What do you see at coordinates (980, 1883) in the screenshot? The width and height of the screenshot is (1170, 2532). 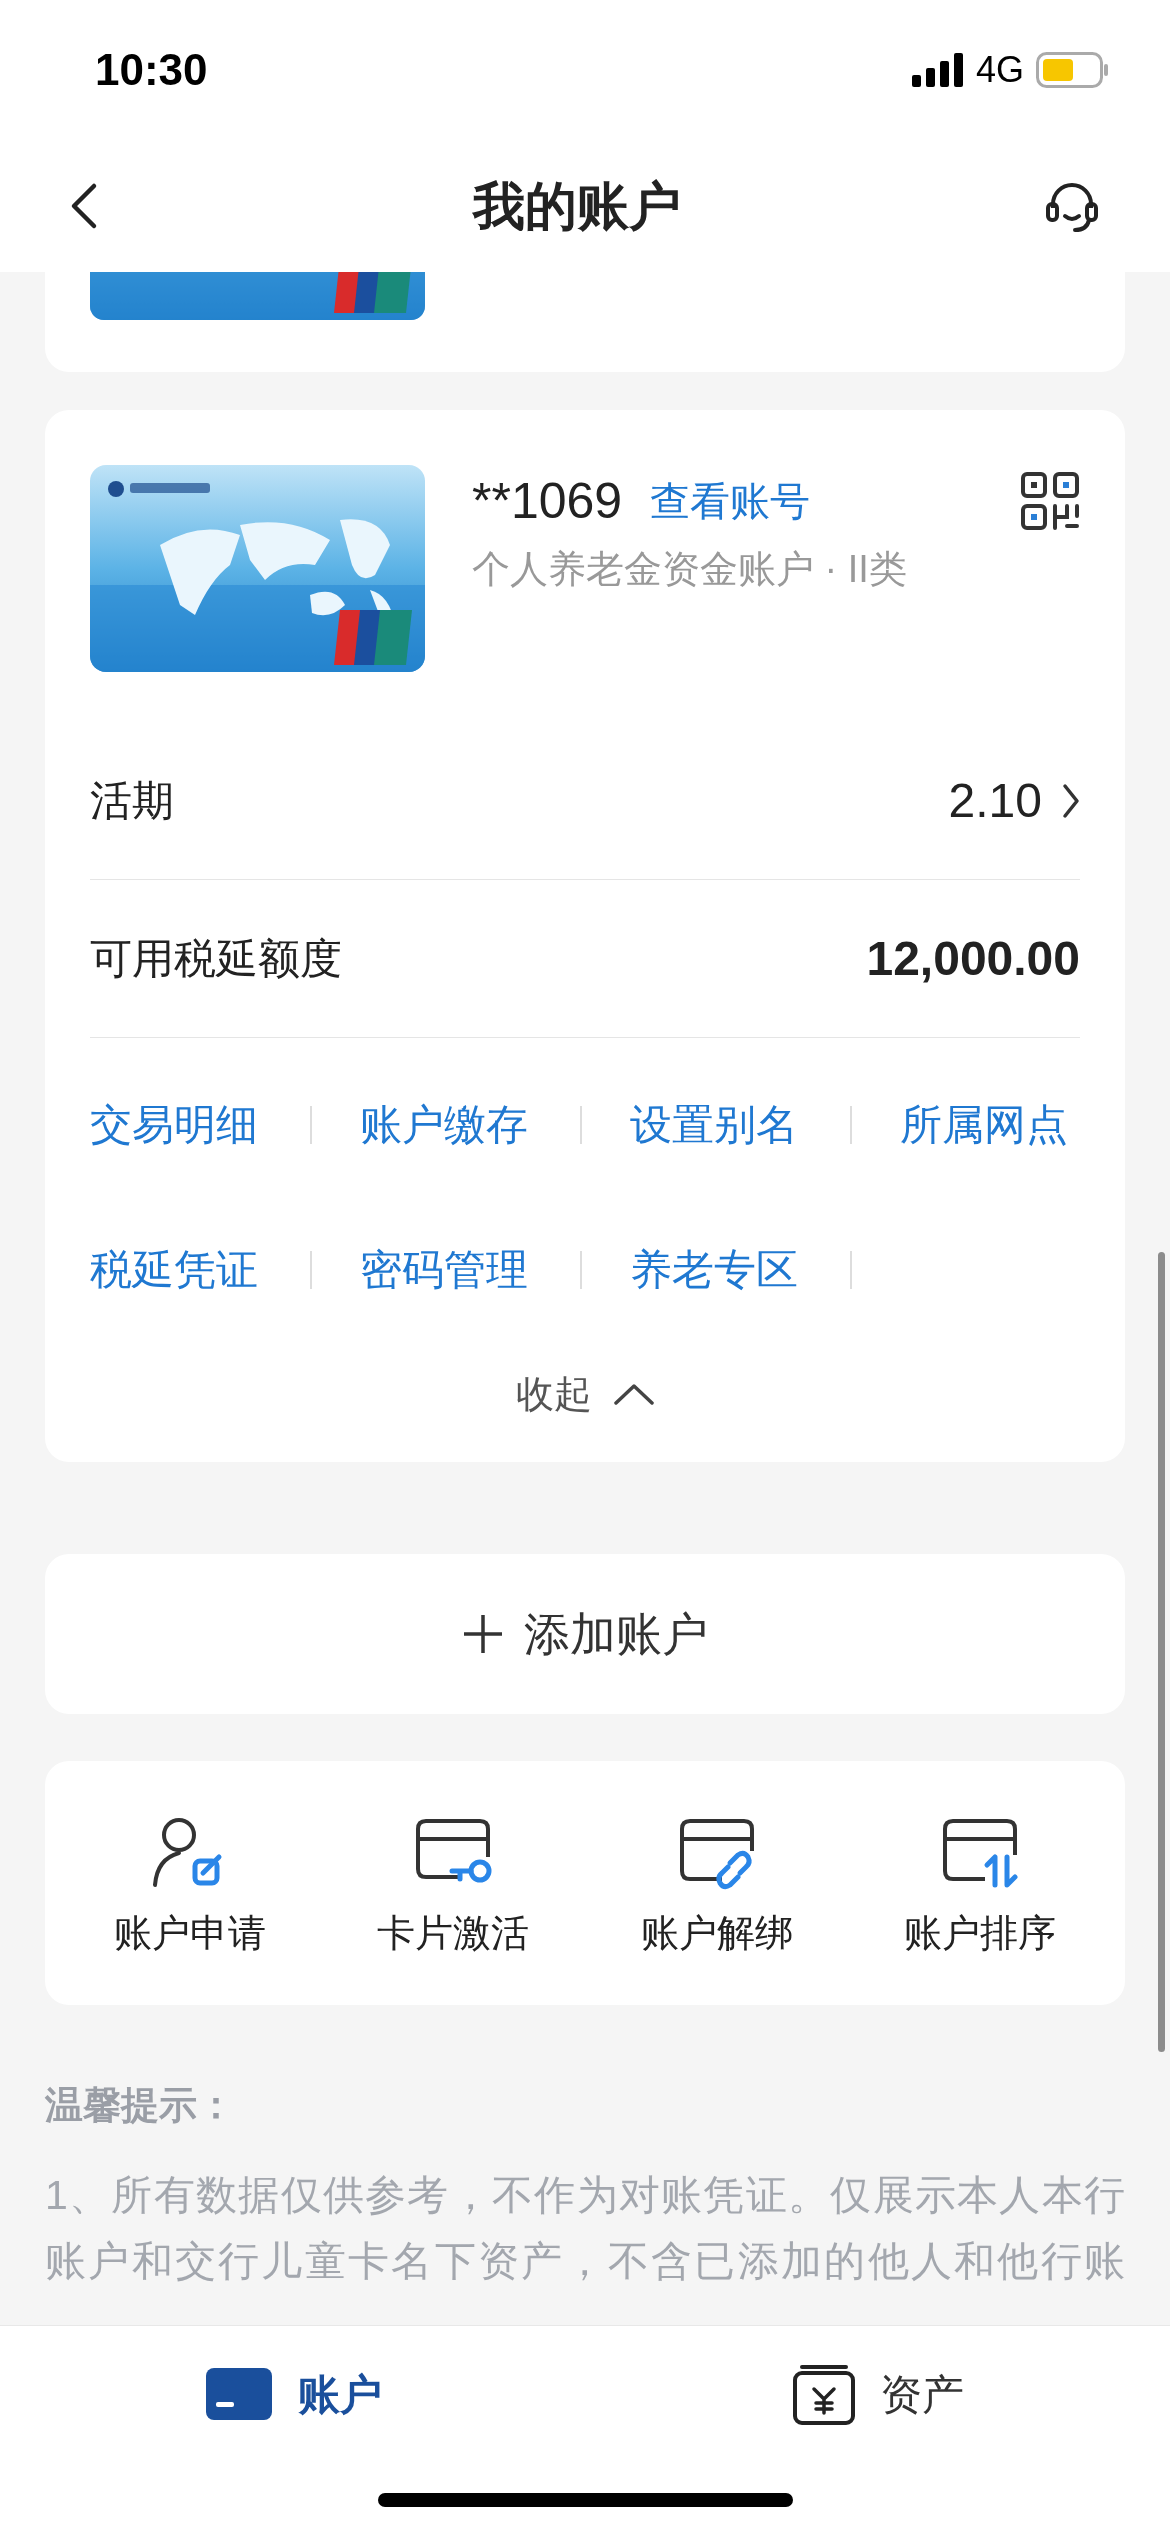 I see `feature-button: 账户排序` at bounding box center [980, 1883].